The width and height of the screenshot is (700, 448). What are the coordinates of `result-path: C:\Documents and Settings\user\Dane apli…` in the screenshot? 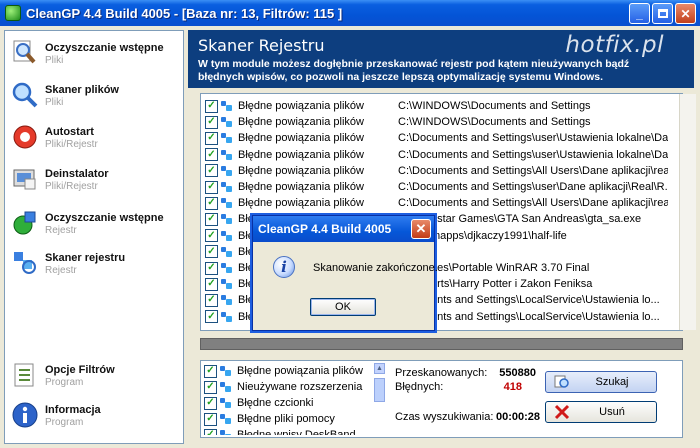 It's located at (533, 187).